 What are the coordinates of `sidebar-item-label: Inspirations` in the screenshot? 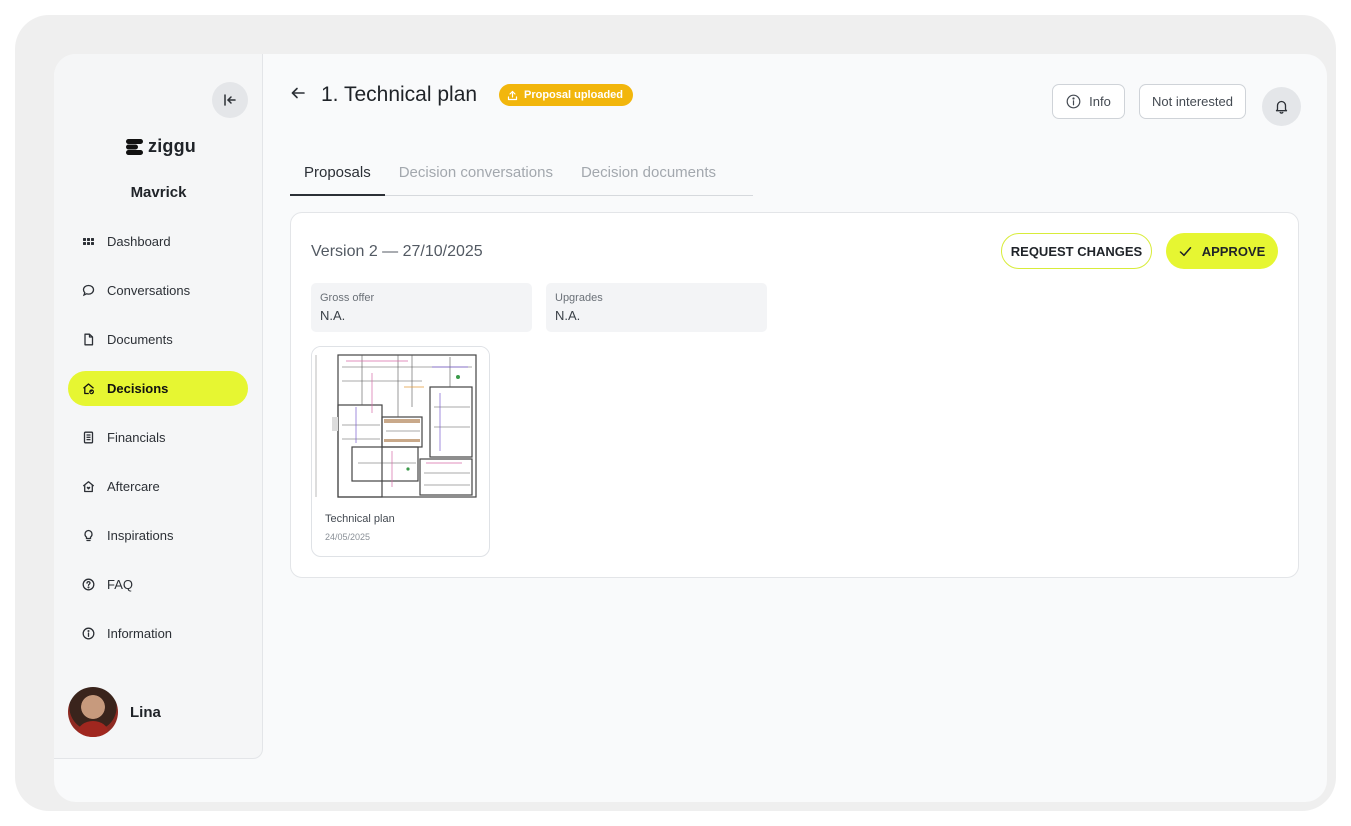 It's located at (140, 535).